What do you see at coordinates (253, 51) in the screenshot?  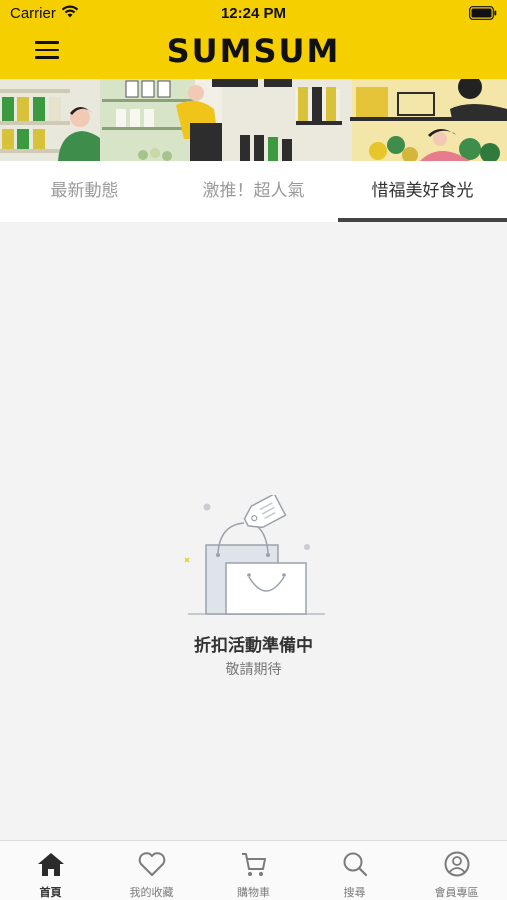 I see `brand-logo: SUMSUM` at bounding box center [253, 51].